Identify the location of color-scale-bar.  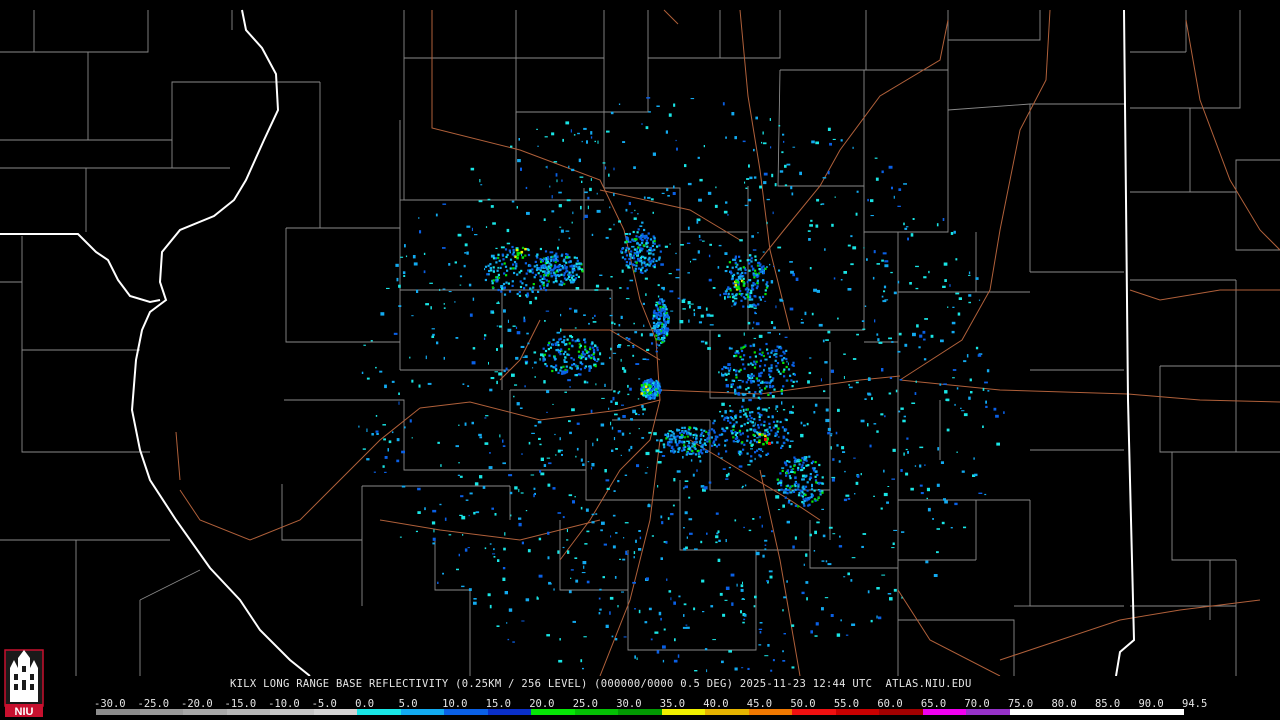
(640, 712).